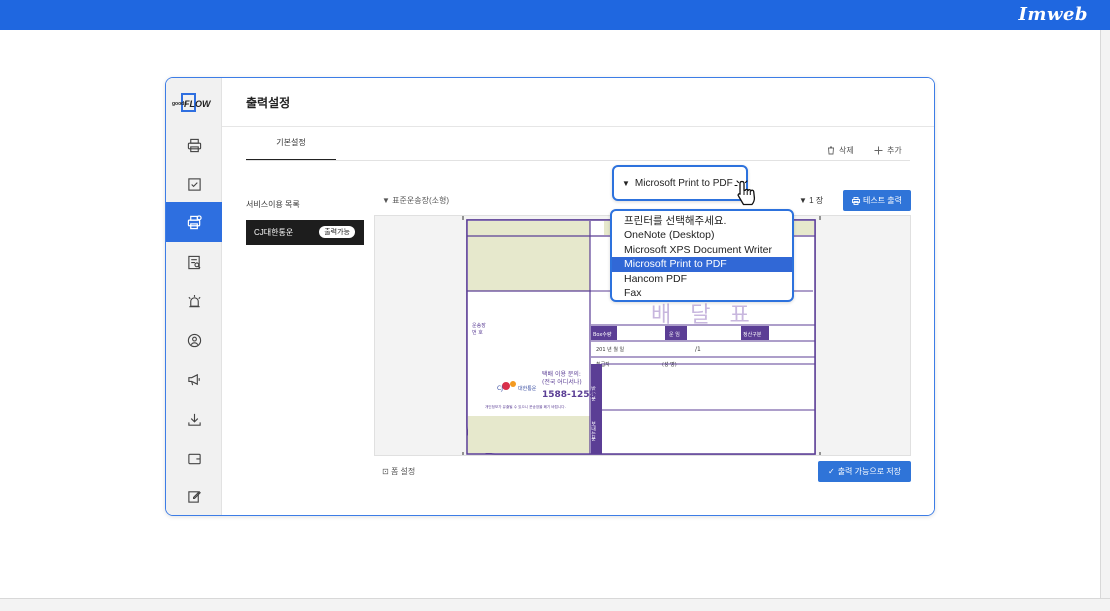  I want to click on payment-label: 정산구분, so click(752, 334).